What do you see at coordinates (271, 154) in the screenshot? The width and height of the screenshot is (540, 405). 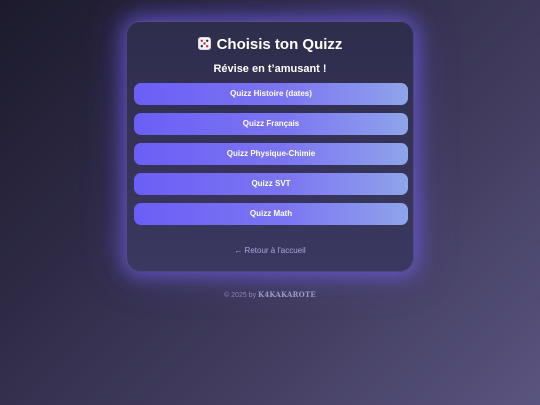 I see `quiz-physique-chimie-button: Quizz Physique-Chimie` at bounding box center [271, 154].